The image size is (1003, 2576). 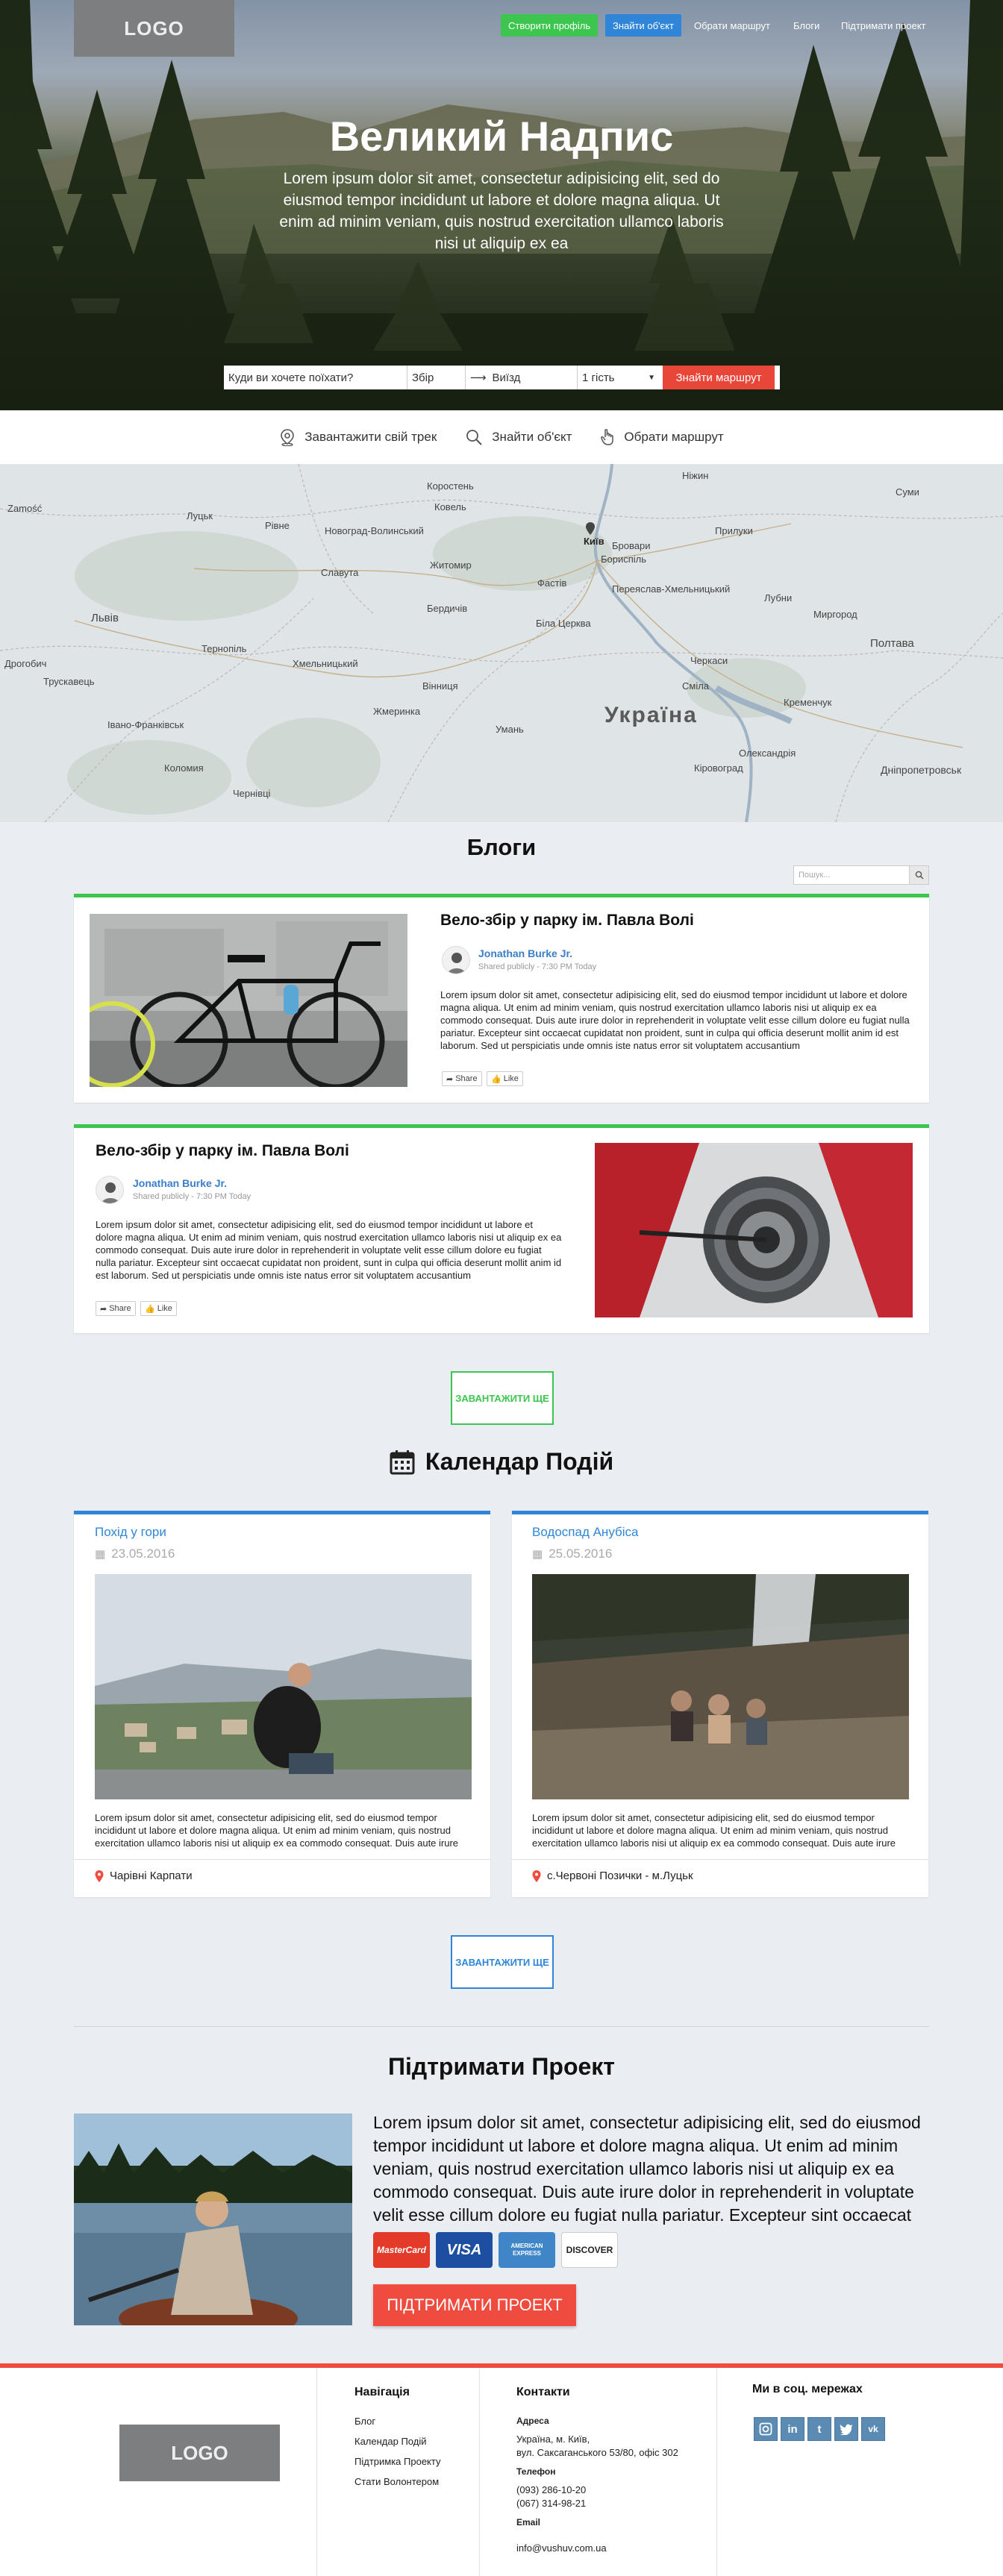 I want to click on search-icon, so click(x=474, y=437).